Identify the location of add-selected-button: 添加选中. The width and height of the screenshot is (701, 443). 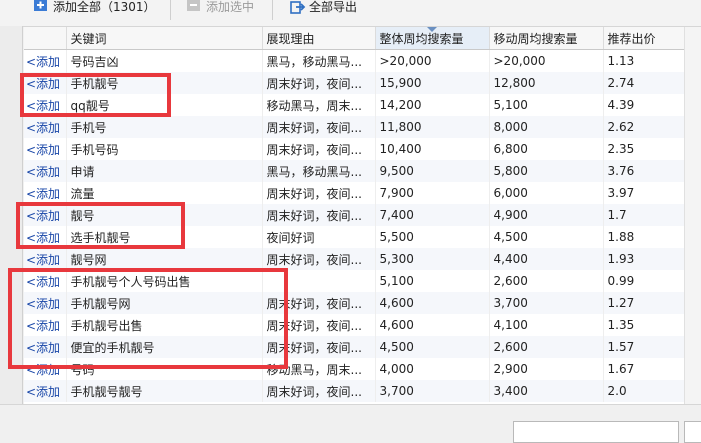
(220, 10).